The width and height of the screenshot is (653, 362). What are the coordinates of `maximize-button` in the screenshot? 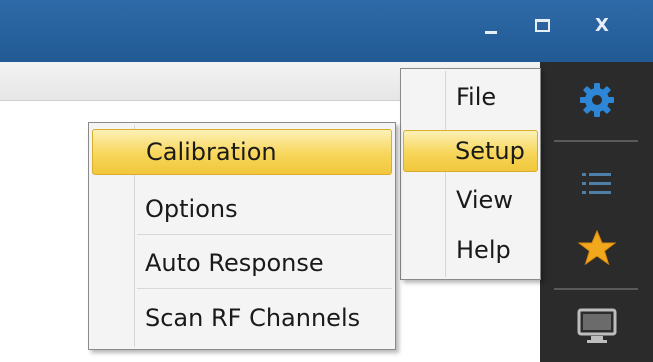 It's located at (542, 25).